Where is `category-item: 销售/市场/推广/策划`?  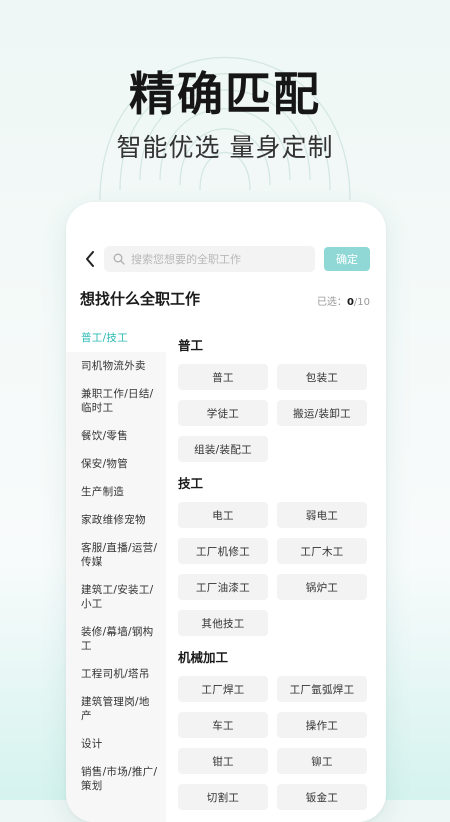
category-item: 销售/市场/推广/策划 is located at coordinates (116, 779).